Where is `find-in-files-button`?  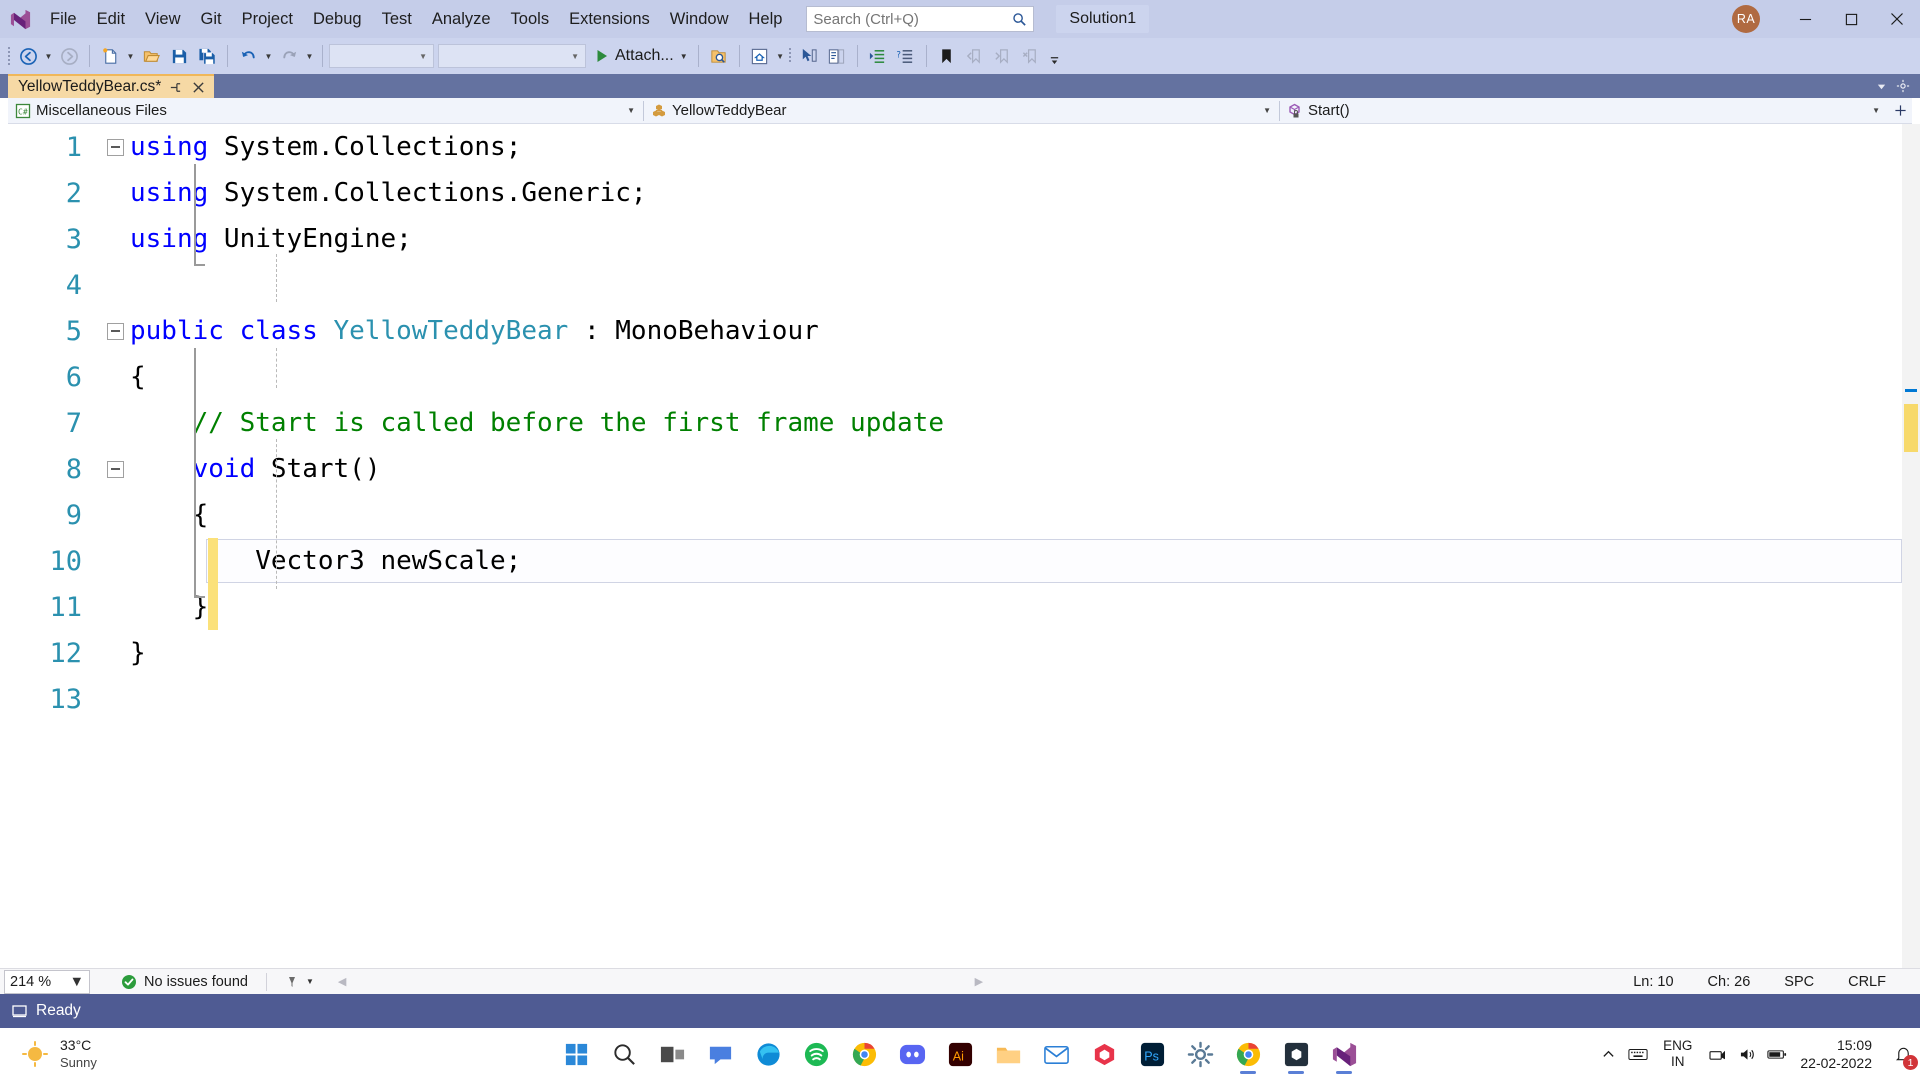
find-in-files-button is located at coordinates (719, 56).